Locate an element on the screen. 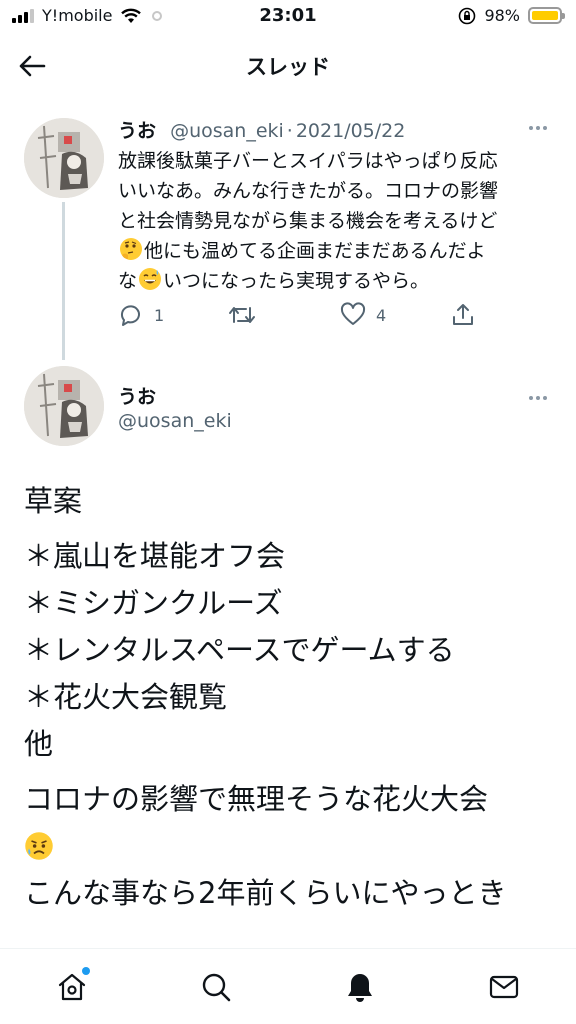  thinking-face-icon is located at coordinates (131, 249).